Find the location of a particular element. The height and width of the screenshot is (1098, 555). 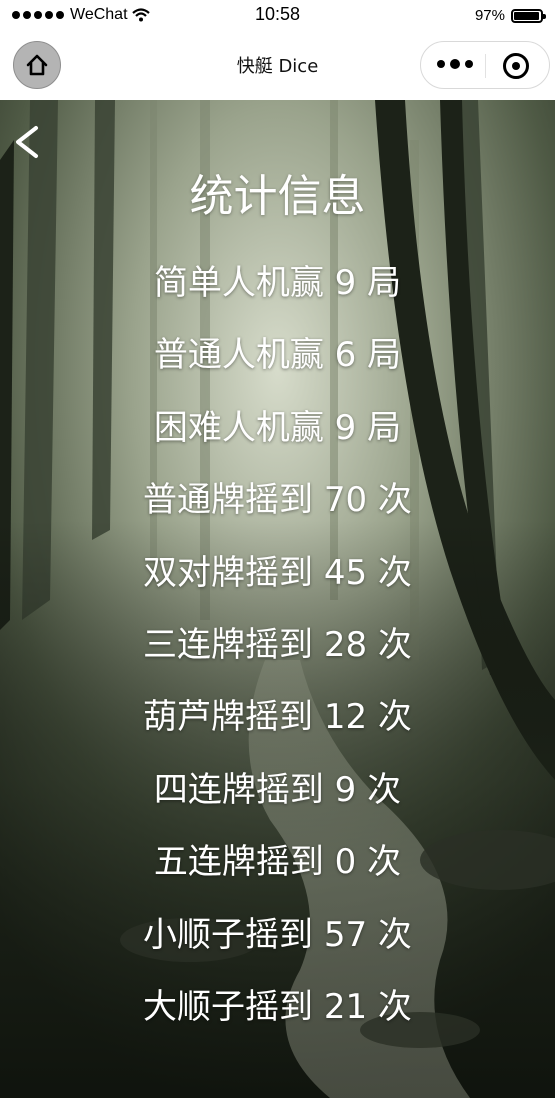

status-right: 97% is located at coordinates (510, 15).